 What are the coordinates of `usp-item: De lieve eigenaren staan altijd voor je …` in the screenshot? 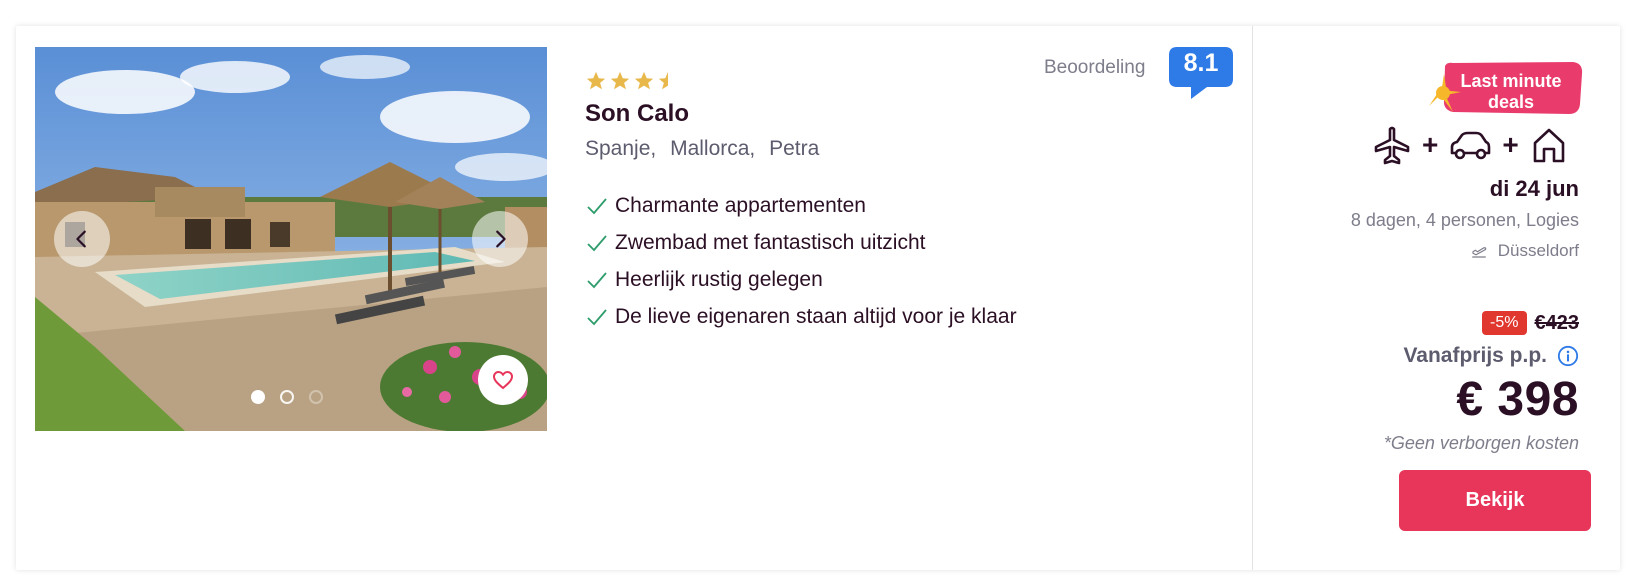 It's located at (801, 316).